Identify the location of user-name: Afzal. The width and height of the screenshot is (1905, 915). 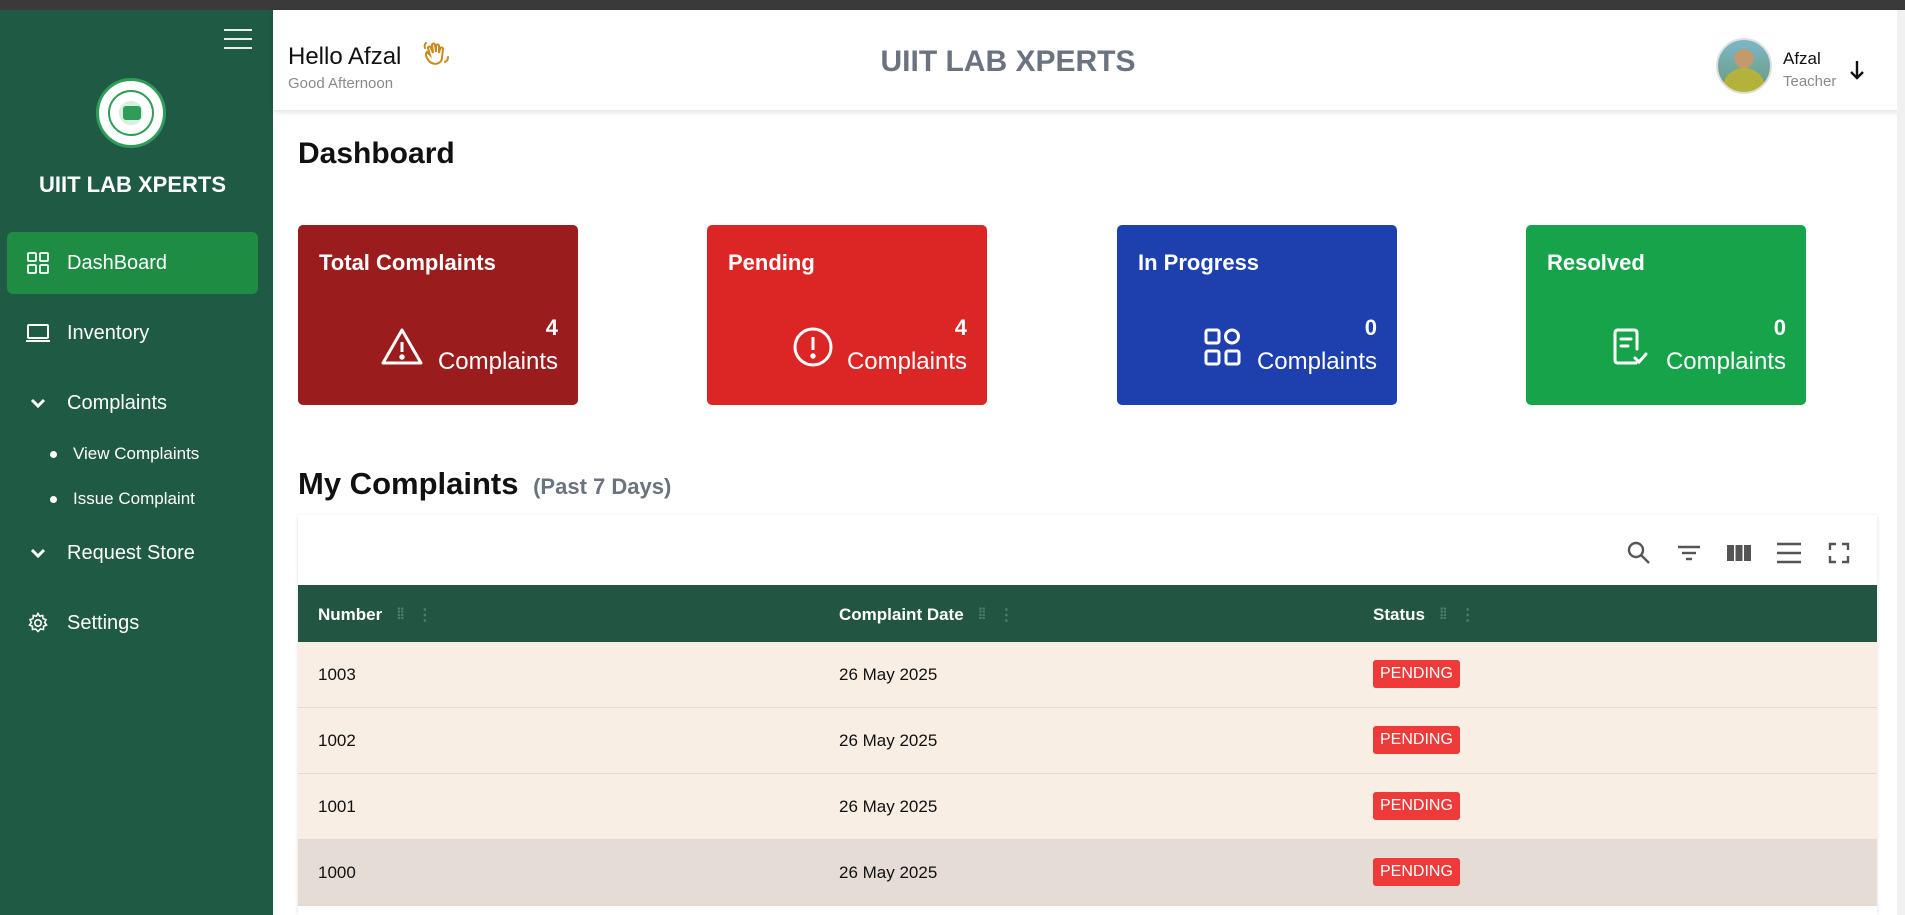
(1802, 58).